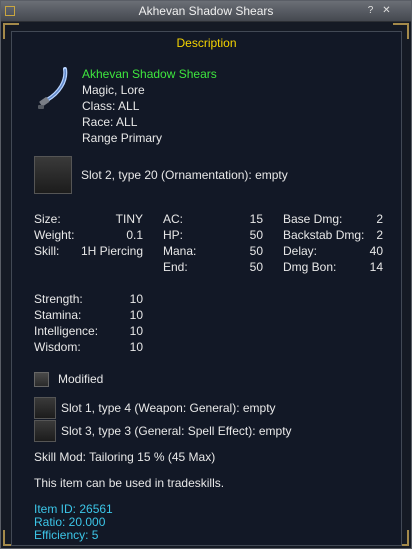 This screenshot has width=412, height=549. I want to click on ratio: Ratio: 20.000, so click(70, 522).